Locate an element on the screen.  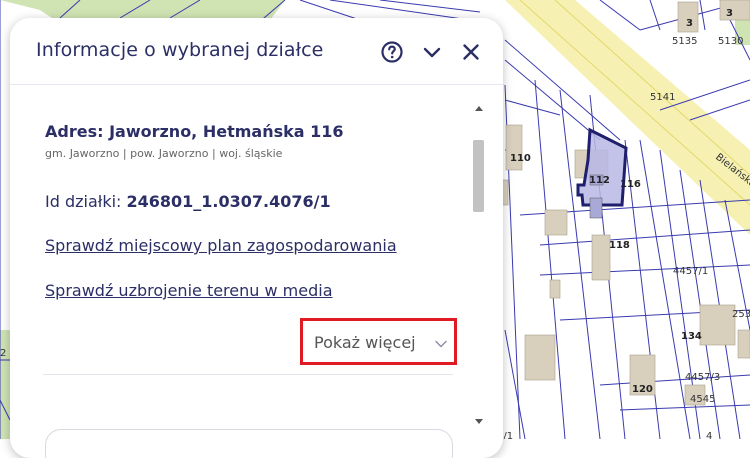
map-label: 4 is located at coordinates (709, 435).